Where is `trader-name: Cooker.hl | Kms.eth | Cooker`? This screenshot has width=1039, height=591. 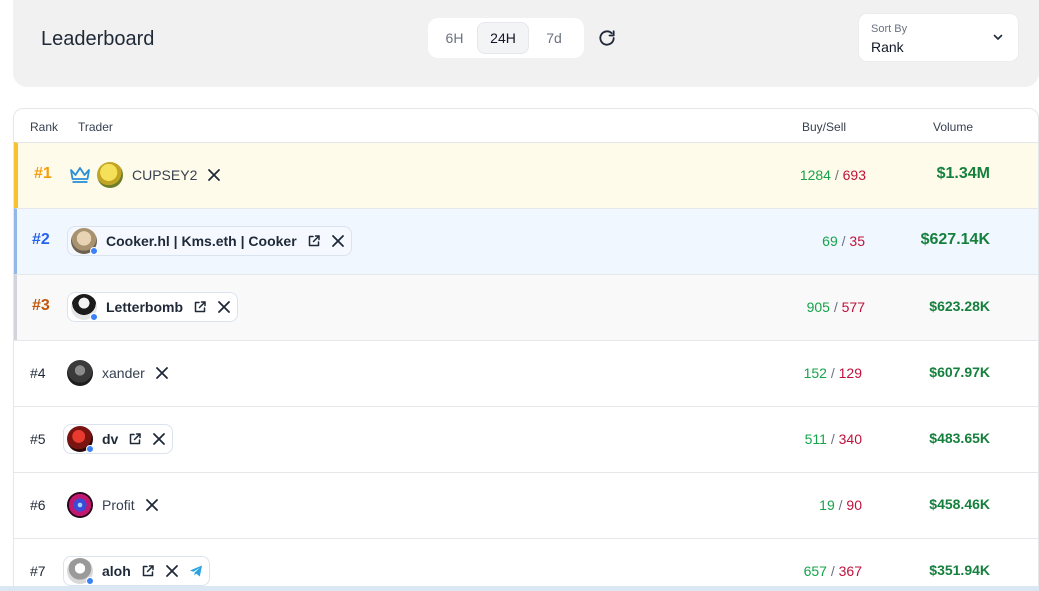 trader-name: Cooker.hl | Kms.eth | Cooker is located at coordinates (201, 241).